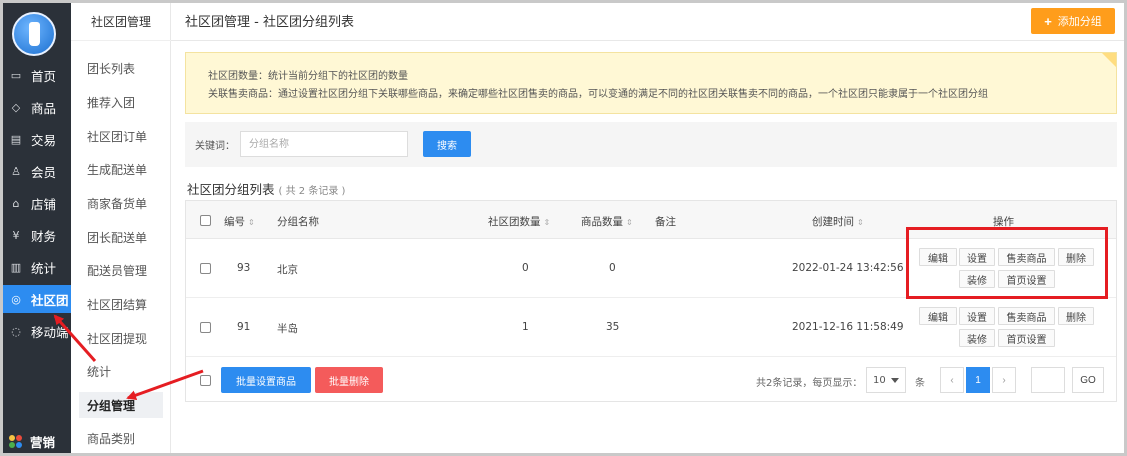 This screenshot has height=456, width=1127. What do you see at coordinates (308, 76) in the screenshot?
I see `notice-line-1: 社区团数量：统计当前分组下的社区团的数量` at bounding box center [308, 76].